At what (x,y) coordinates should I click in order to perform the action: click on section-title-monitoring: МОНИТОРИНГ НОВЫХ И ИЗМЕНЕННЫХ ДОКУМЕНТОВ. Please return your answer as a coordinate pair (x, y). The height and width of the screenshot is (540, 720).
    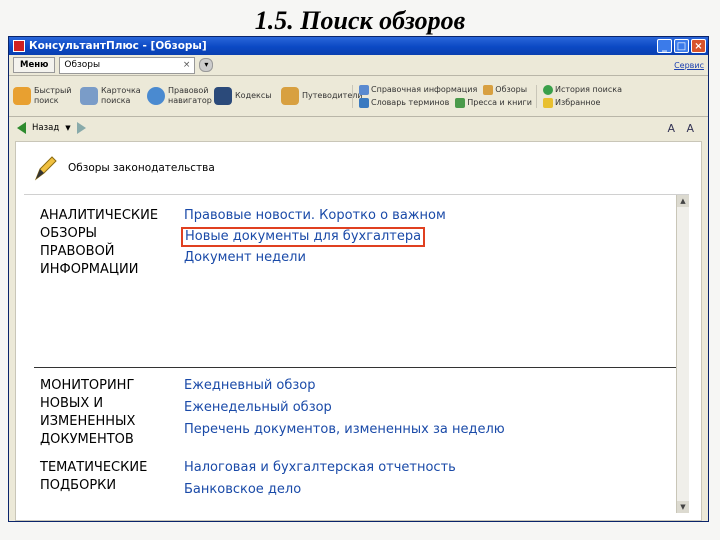
    Looking at the image, I should click on (105, 413).